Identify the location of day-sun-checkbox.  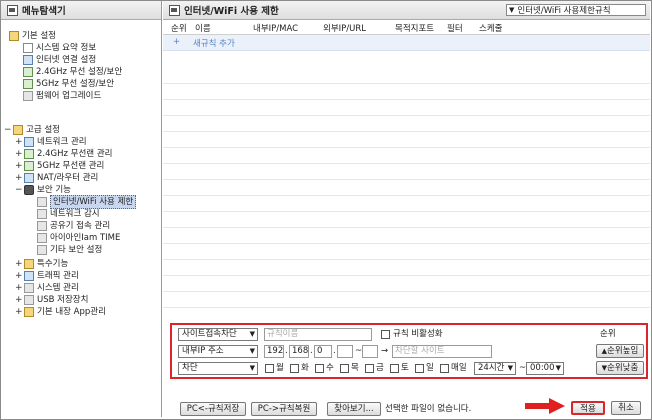
(419, 368).